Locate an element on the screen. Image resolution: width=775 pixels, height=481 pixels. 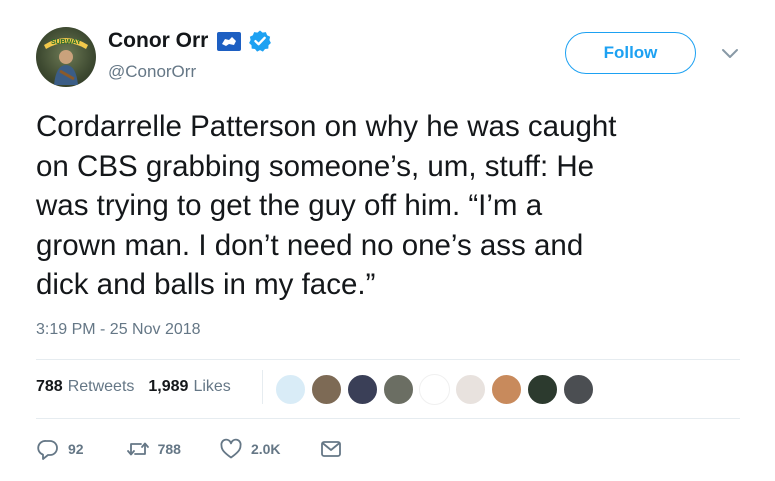
heart-icon is located at coordinates (231, 449).